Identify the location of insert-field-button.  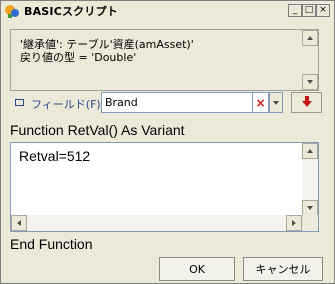
(306, 102).